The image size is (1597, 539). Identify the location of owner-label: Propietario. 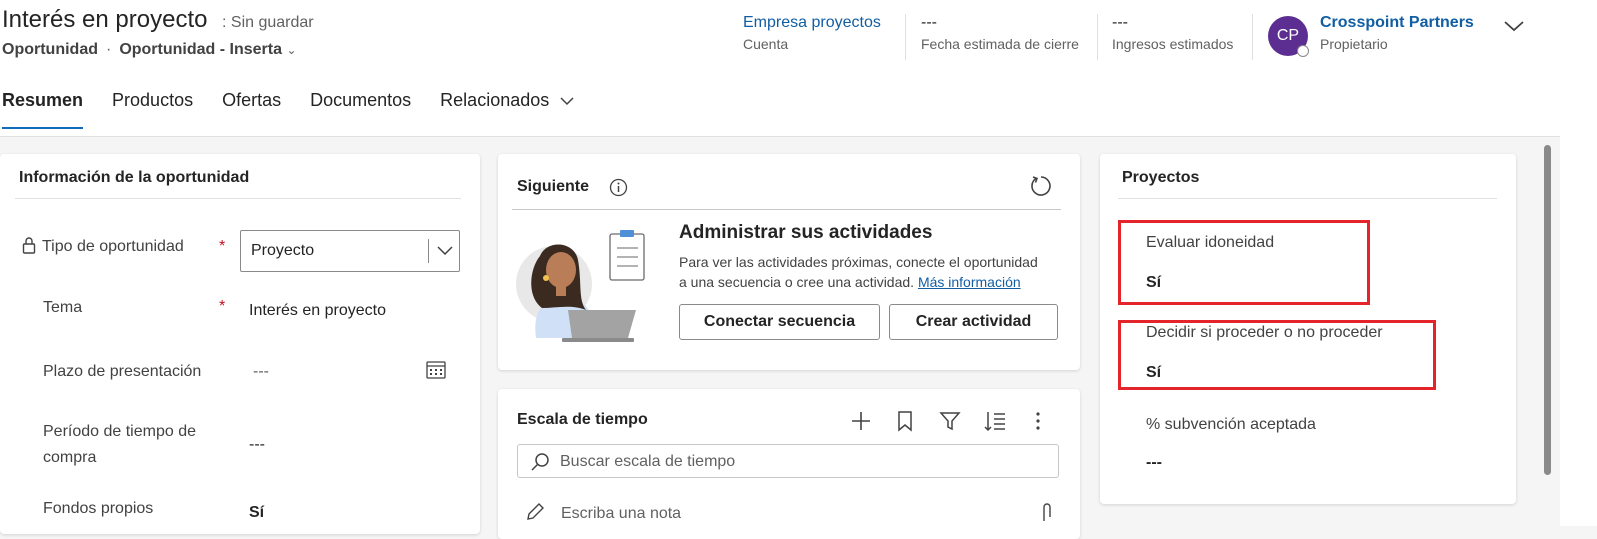
(1354, 44).